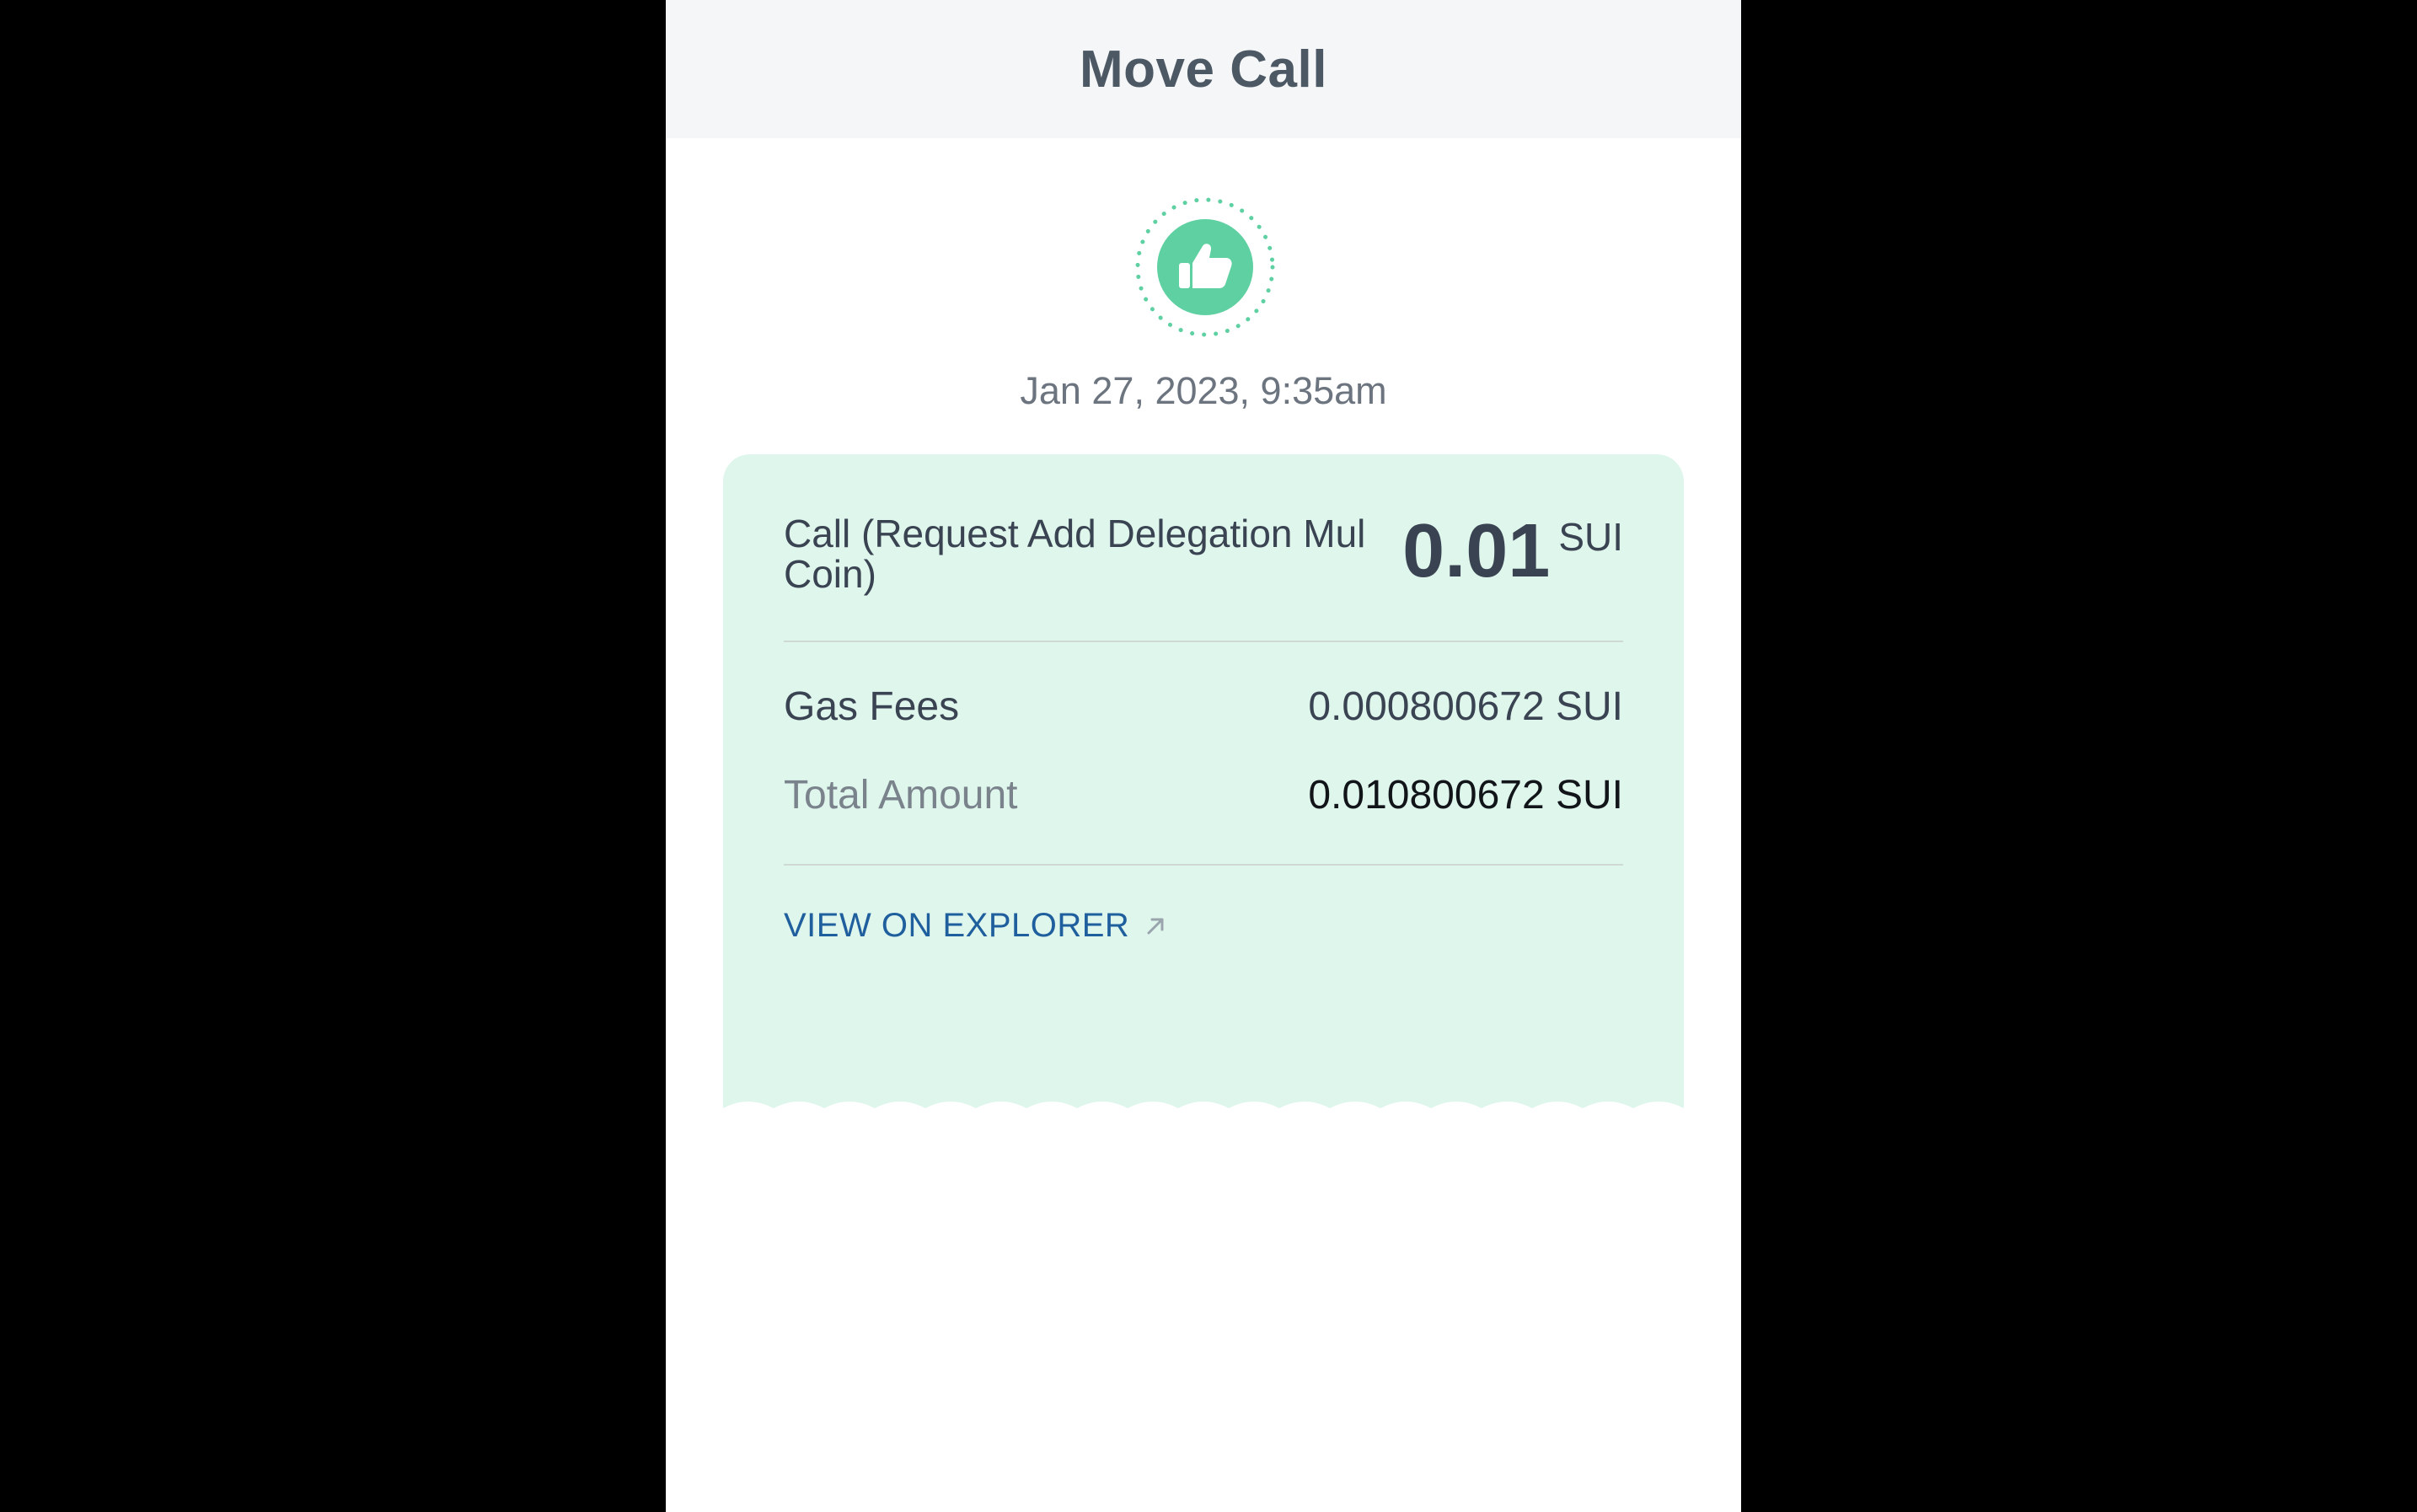  What do you see at coordinates (1155, 926) in the screenshot?
I see `external-arrow-icon` at bounding box center [1155, 926].